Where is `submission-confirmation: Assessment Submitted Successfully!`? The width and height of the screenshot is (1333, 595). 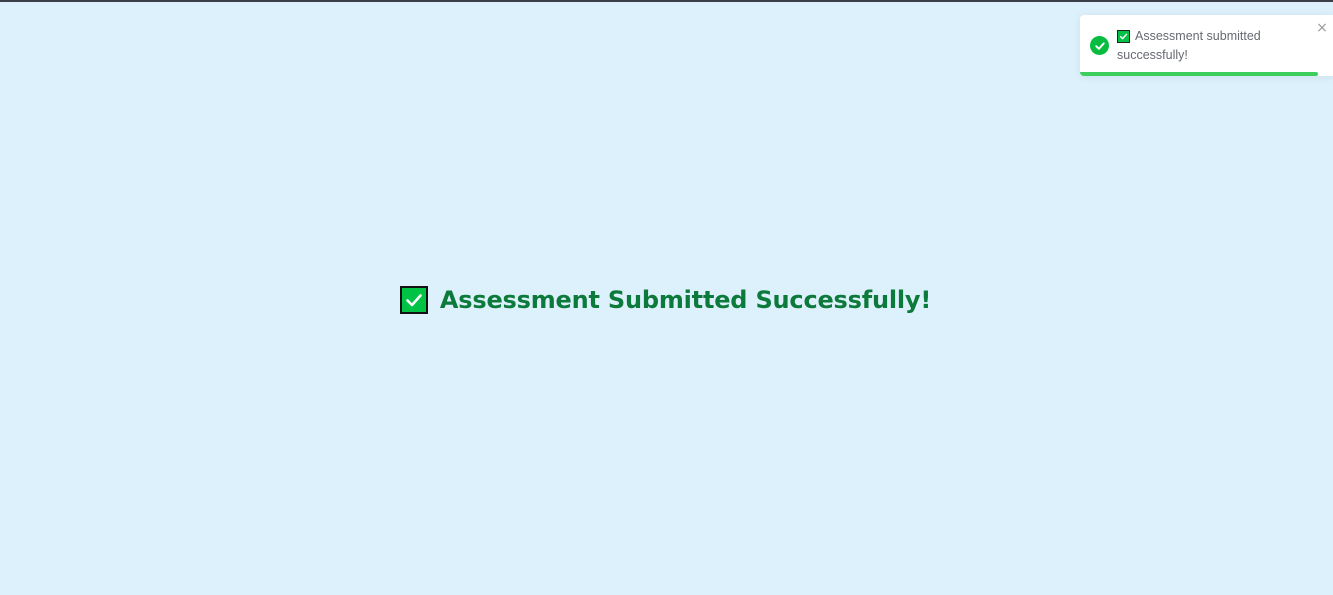
submission-confirmation: Assessment Submitted Successfully! is located at coordinates (666, 300).